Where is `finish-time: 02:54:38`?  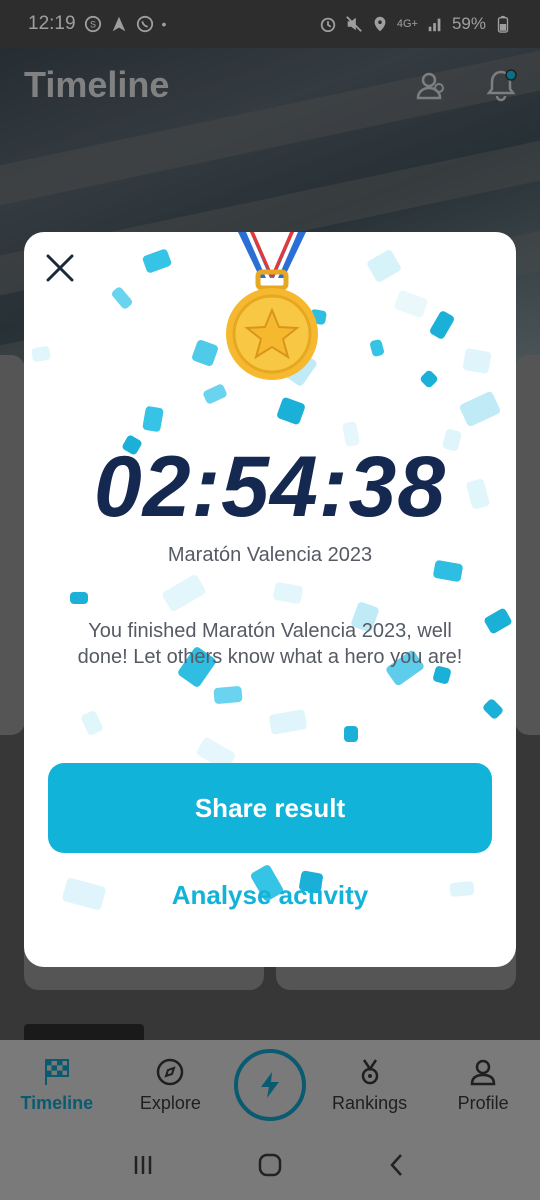
finish-time: 02:54:38 is located at coordinates (270, 487).